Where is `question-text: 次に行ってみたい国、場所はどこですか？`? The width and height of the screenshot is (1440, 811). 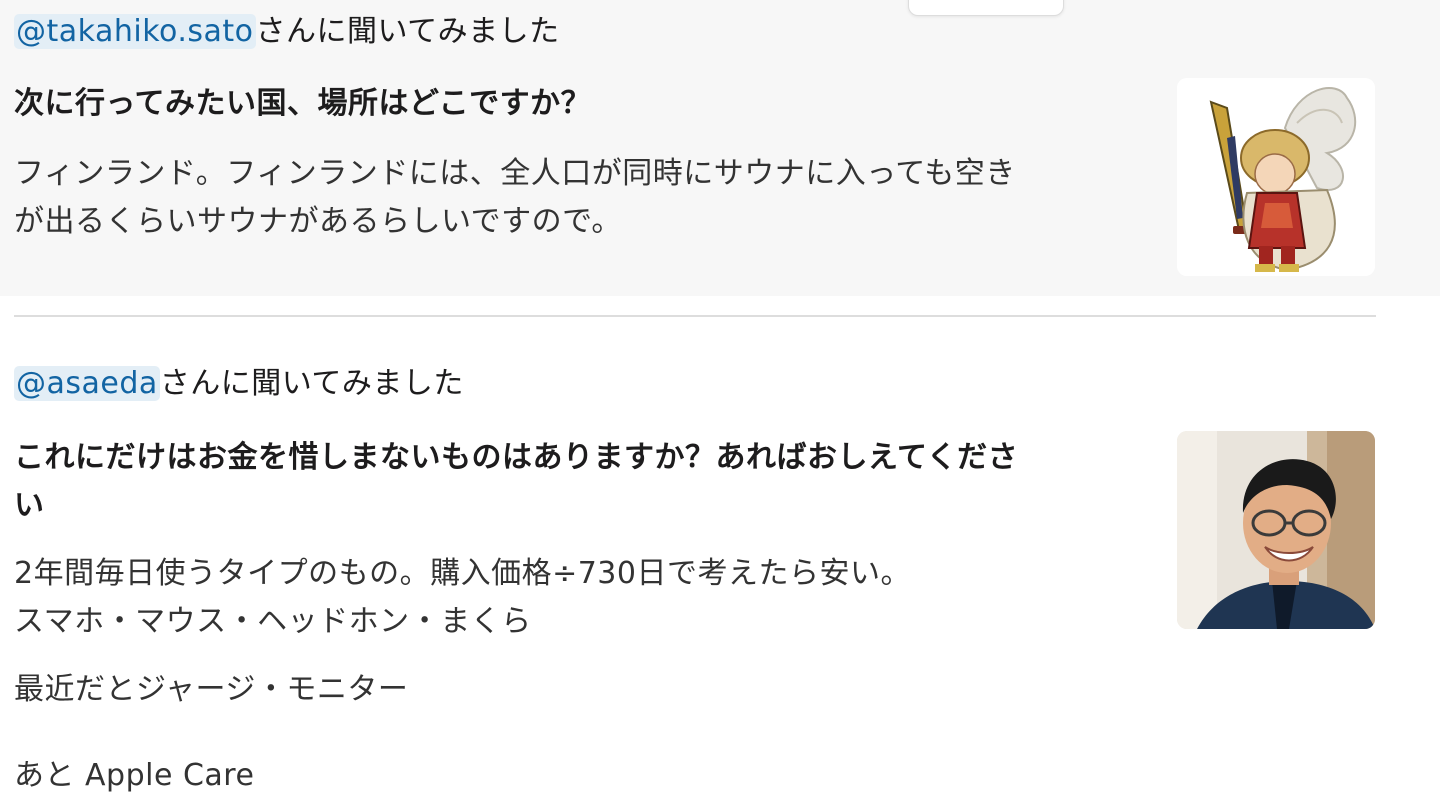 question-text: 次に行ってみたい国、場所はどこですか？ is located at coordinates (303, 103).